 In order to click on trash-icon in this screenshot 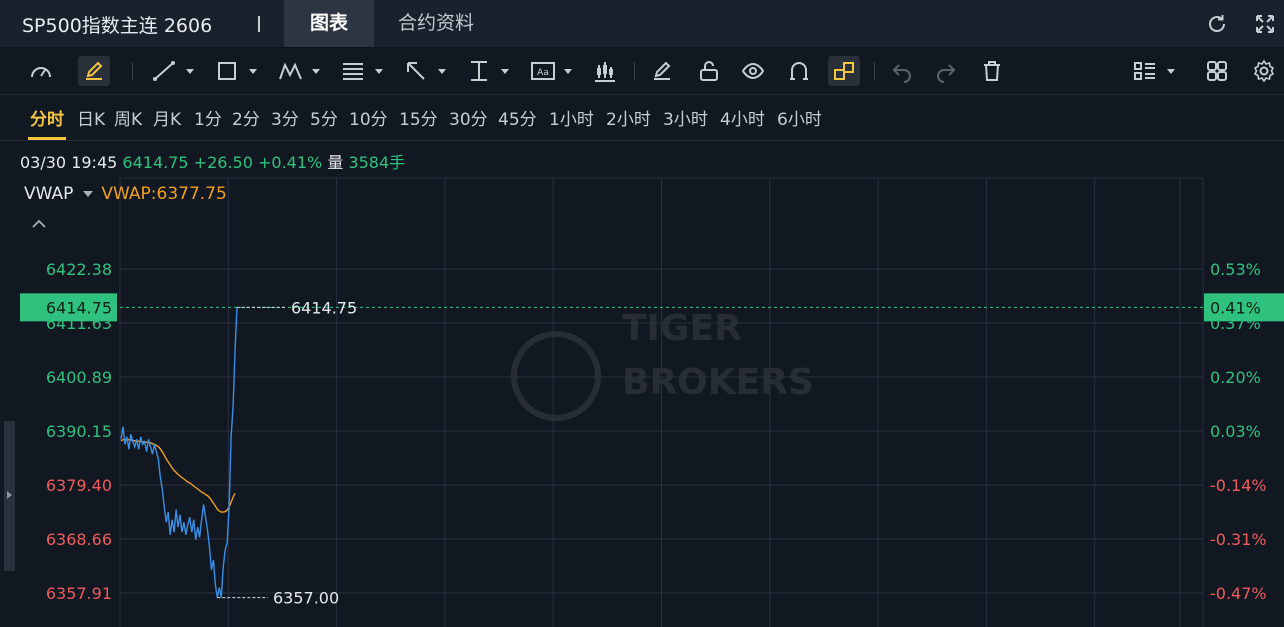, I will do `click(992, 71)`.